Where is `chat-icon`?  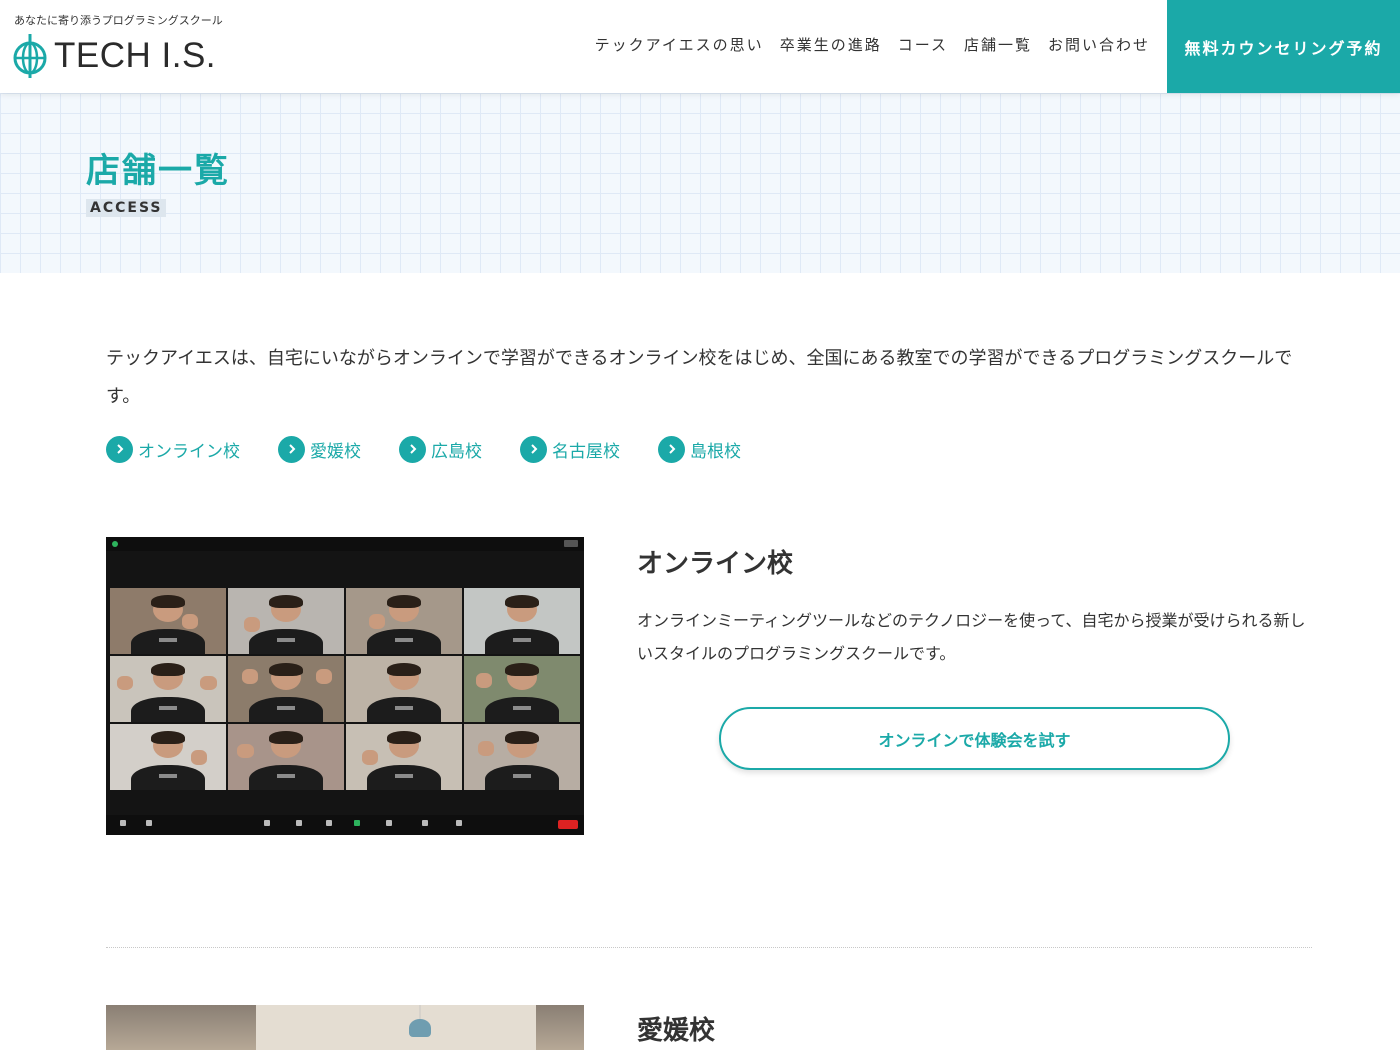
chat-icon is located at coordinates (329, 823).